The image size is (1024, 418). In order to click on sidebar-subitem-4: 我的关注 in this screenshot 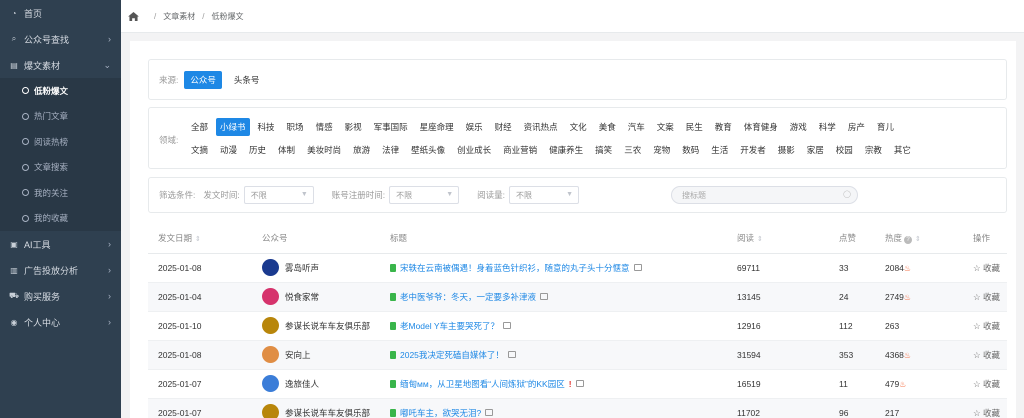, I will do `click(60, 193)`.